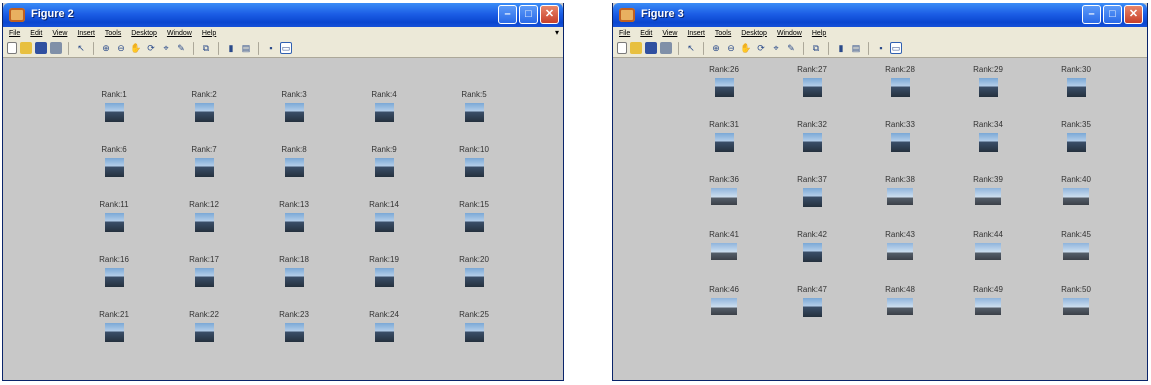  I want to click on rank-label: Rank:29, so click(988, 69).